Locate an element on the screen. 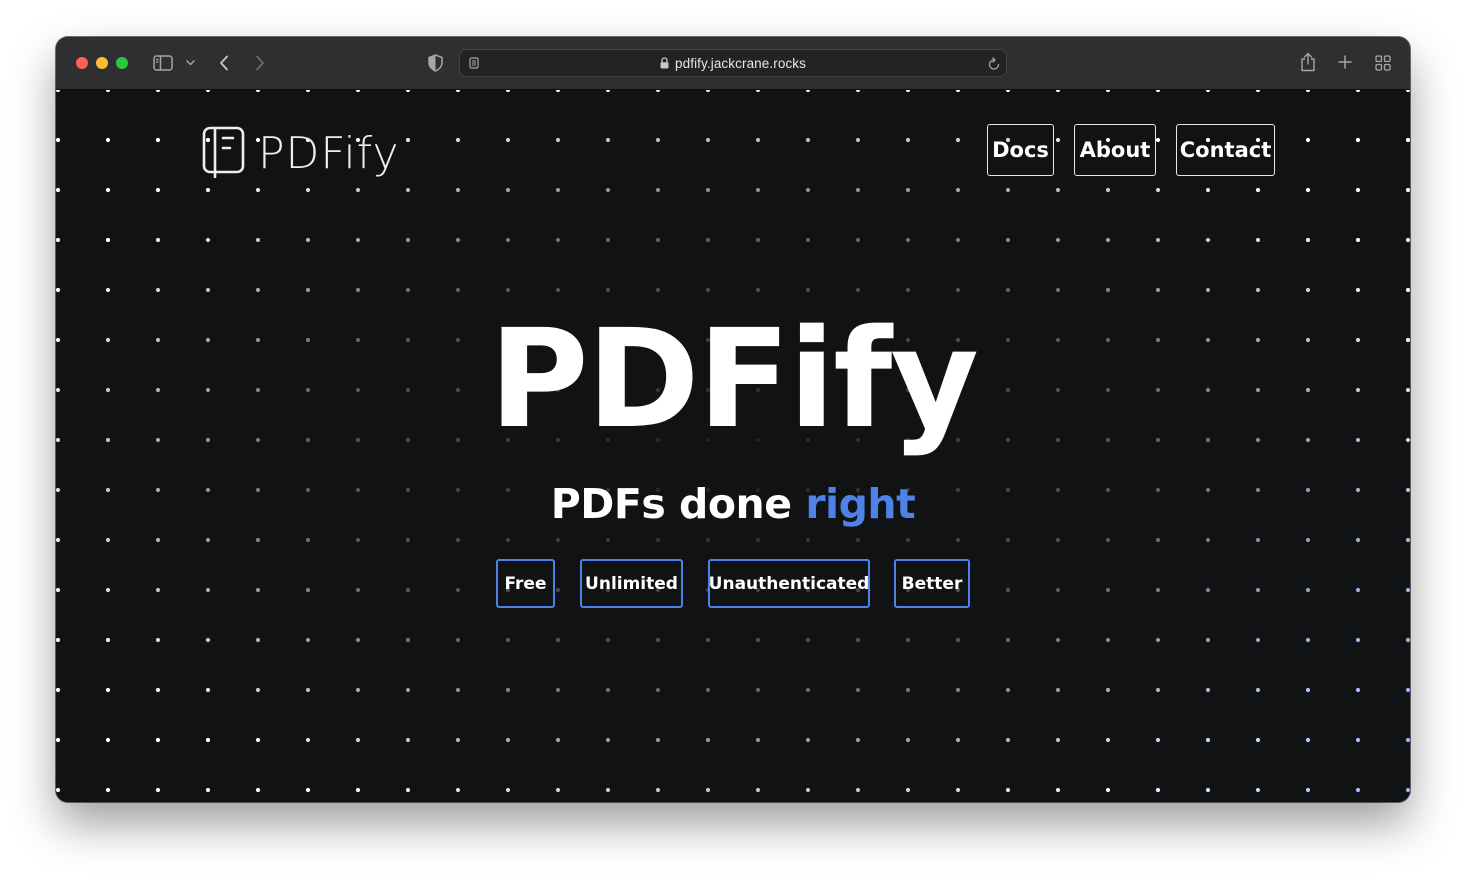 The image size is (1466, 877). tab-overview-icon is located at coordinates (1382, 62).